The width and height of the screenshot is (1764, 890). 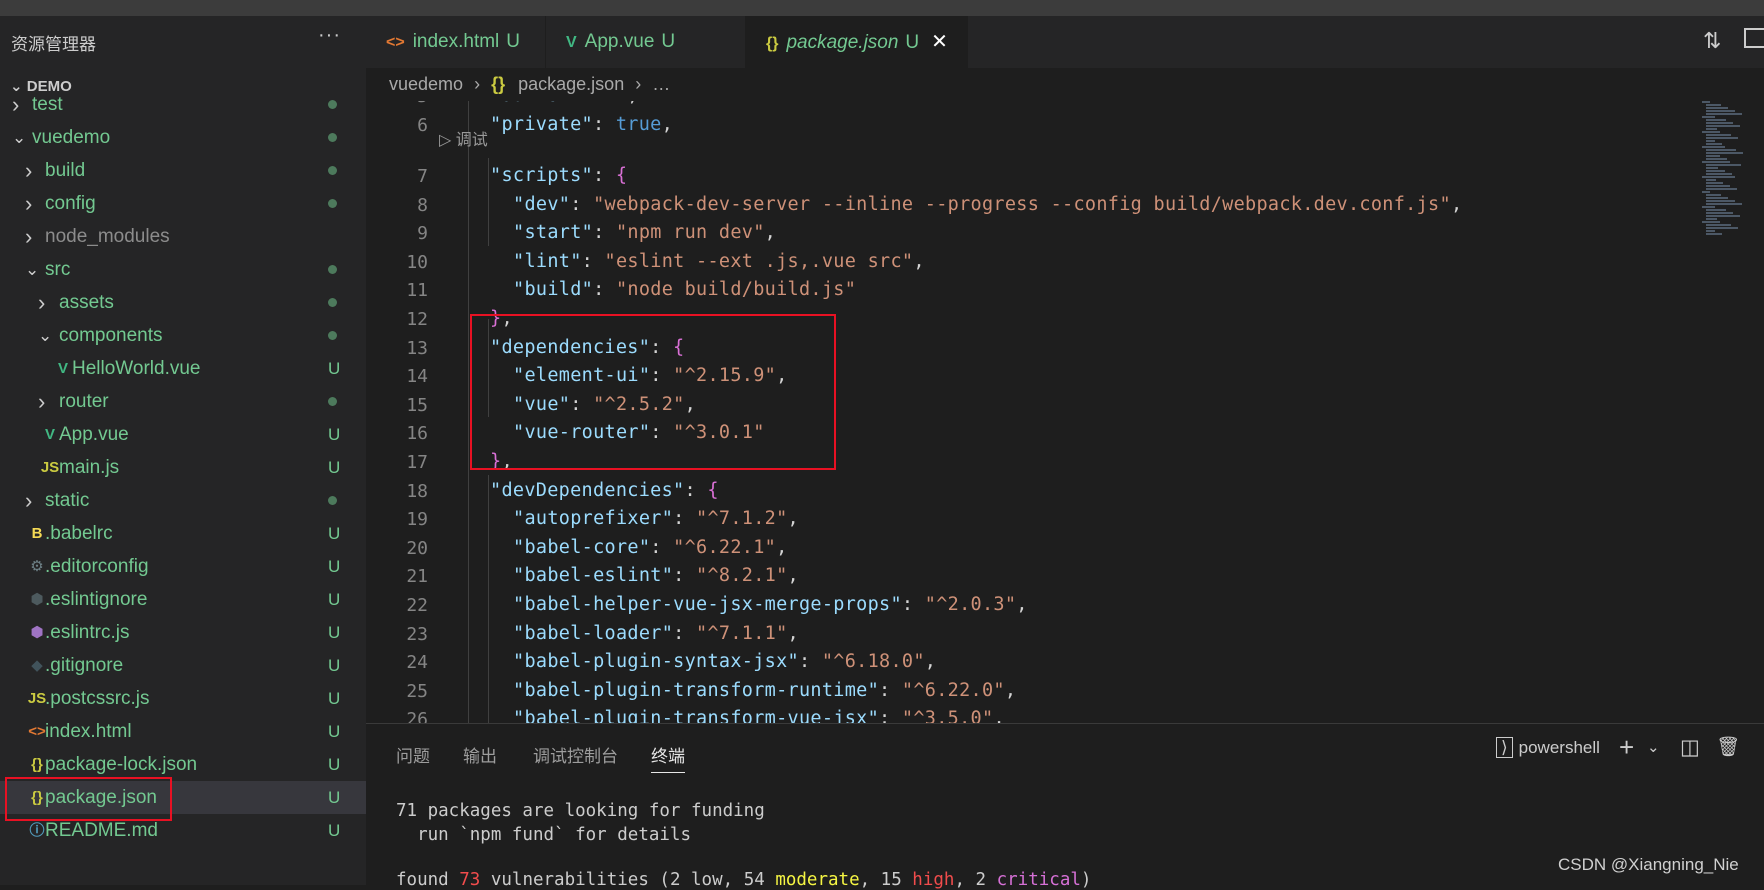 What do you see at coordinates (96, 599) in the screenshot?
I see `tree-item-label: .eslintignore` at bounding box center [96, 599].